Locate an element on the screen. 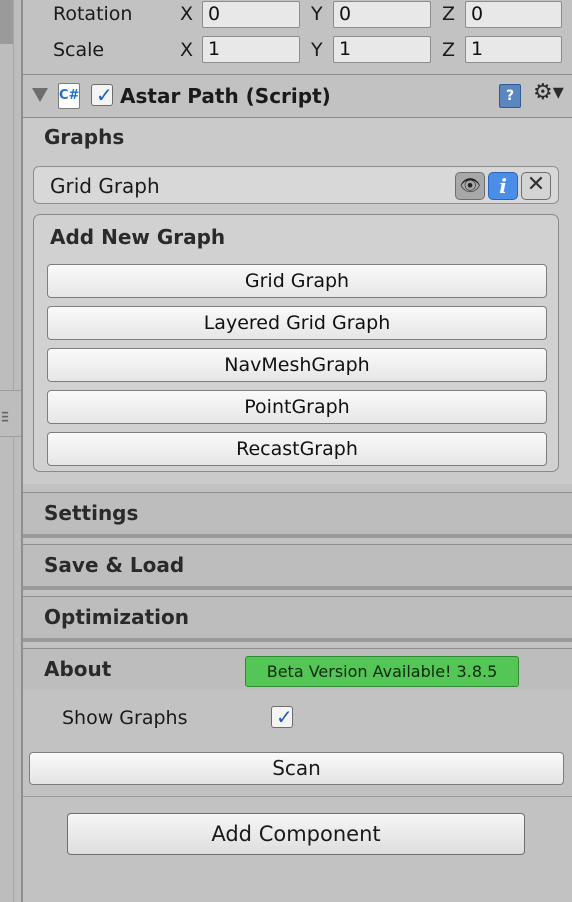 The image size is (572, 902). scrollbar-thumb is located at coordinates (6, 22).